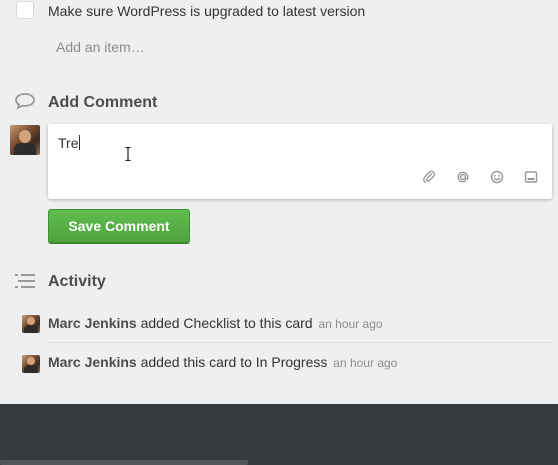 The height and width of the screenshot is (465, 558). What do you see at coordinates (531, 178) in the screenshot?
I see `card-icon` at bounding box center [531, 178].